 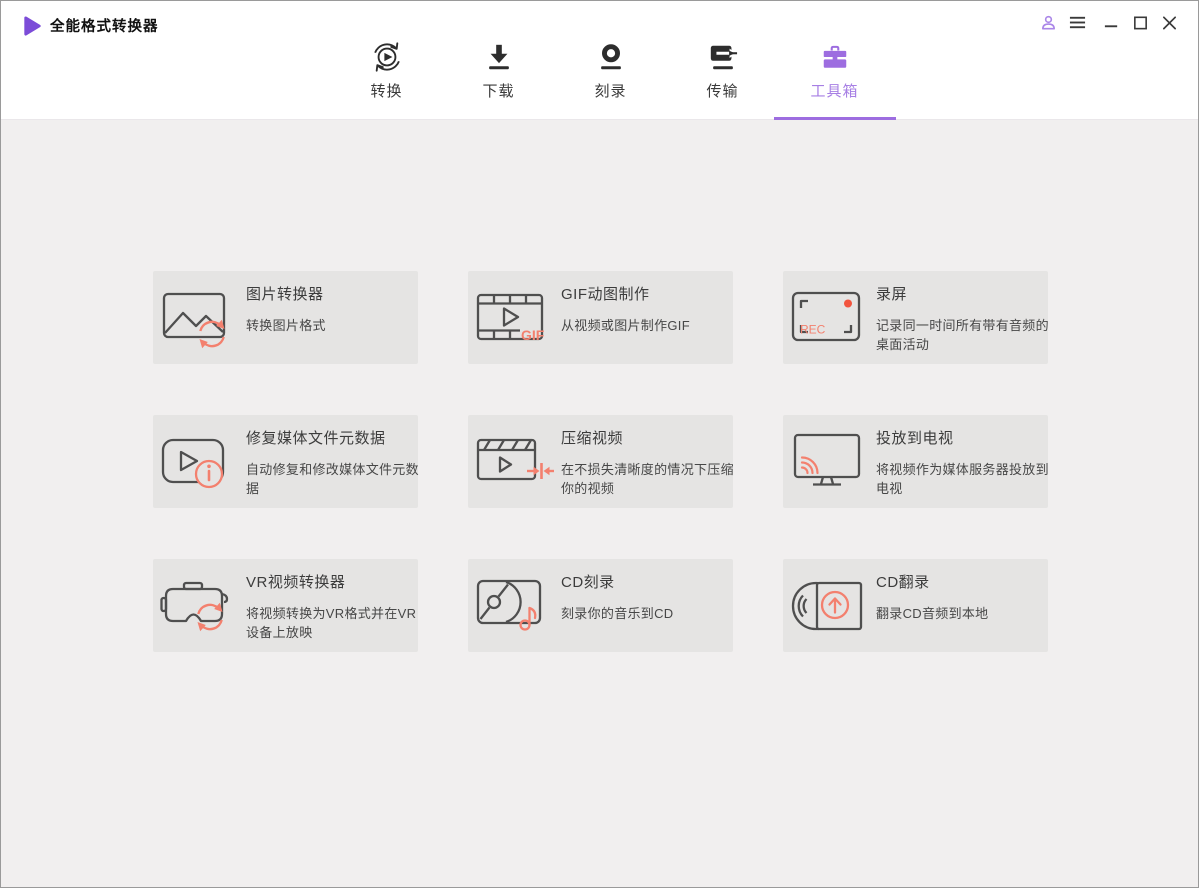 I want to click on user-icon, so click(x=1048, y=22).